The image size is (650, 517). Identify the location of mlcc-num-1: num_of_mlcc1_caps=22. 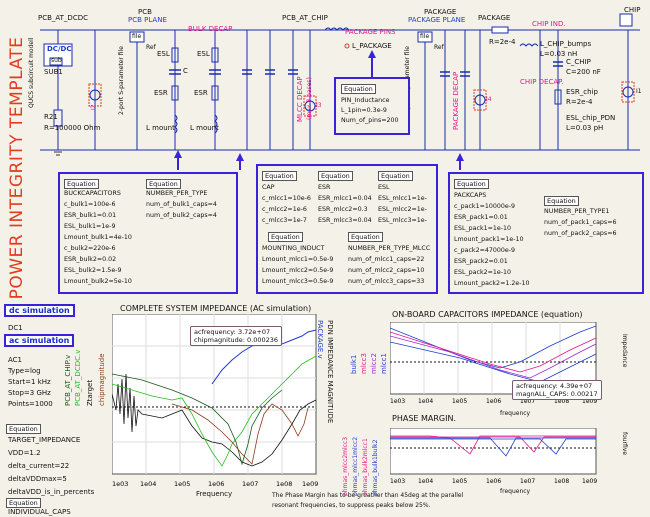
(386, 259).